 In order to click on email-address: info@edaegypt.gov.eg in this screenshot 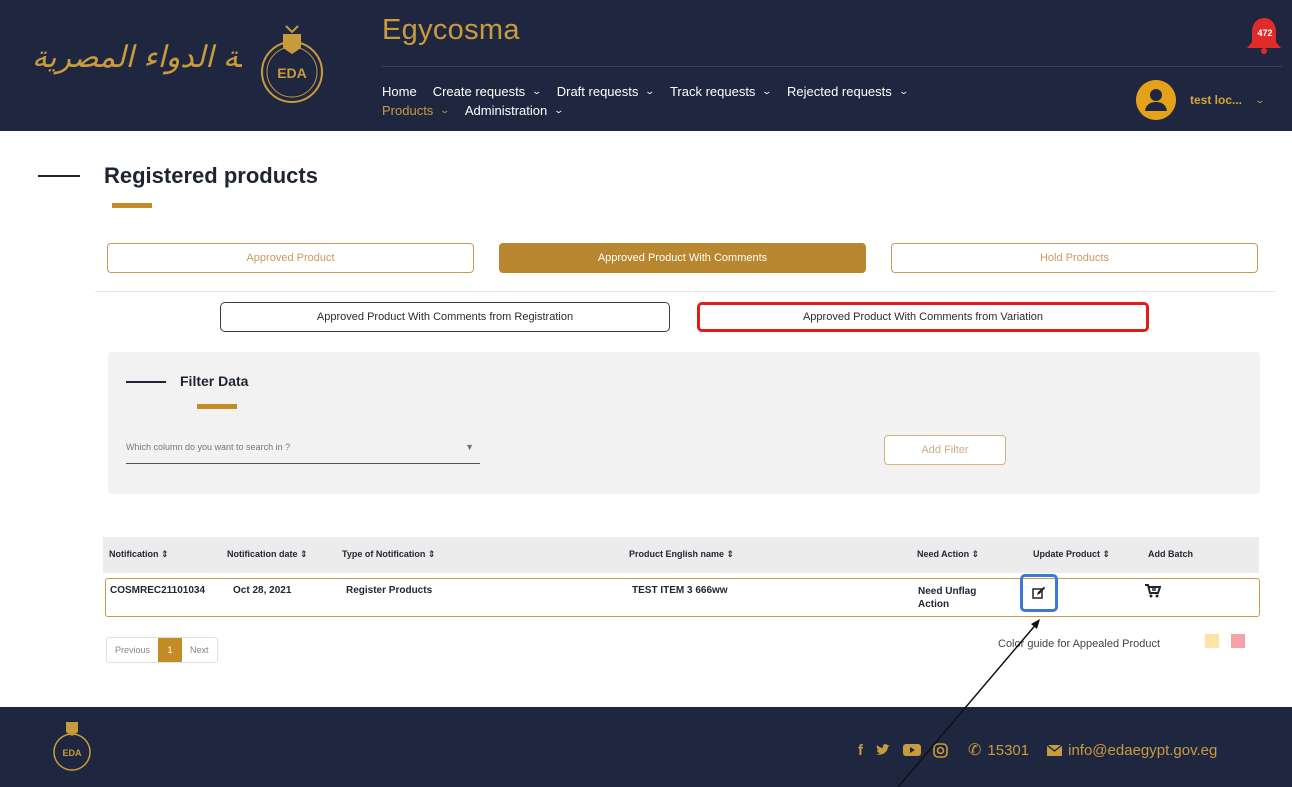, I will do `click(1143, 750)`.